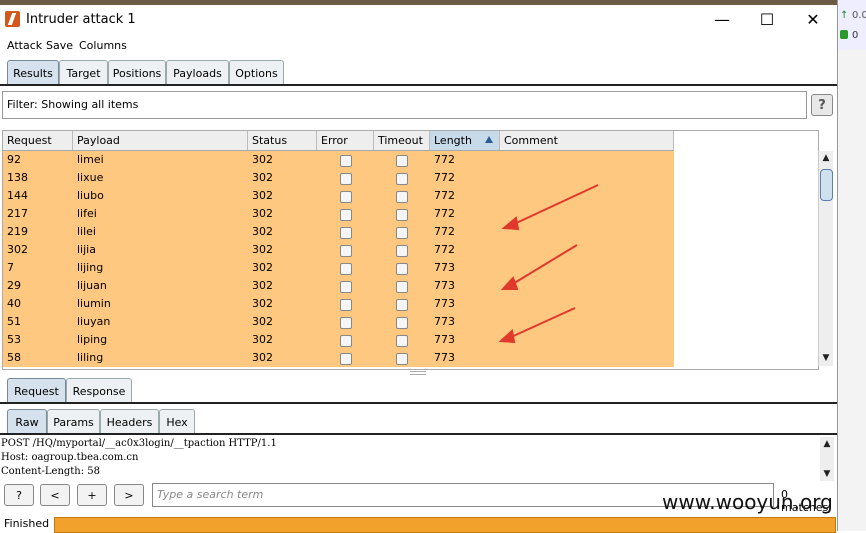 Image resolution: width=866 pixels, height=533 pixels. I want to click on background-panel, so click(852, 25).